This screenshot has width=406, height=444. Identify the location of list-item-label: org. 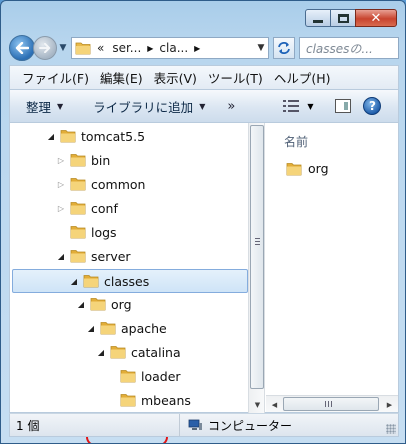
(318, 168).